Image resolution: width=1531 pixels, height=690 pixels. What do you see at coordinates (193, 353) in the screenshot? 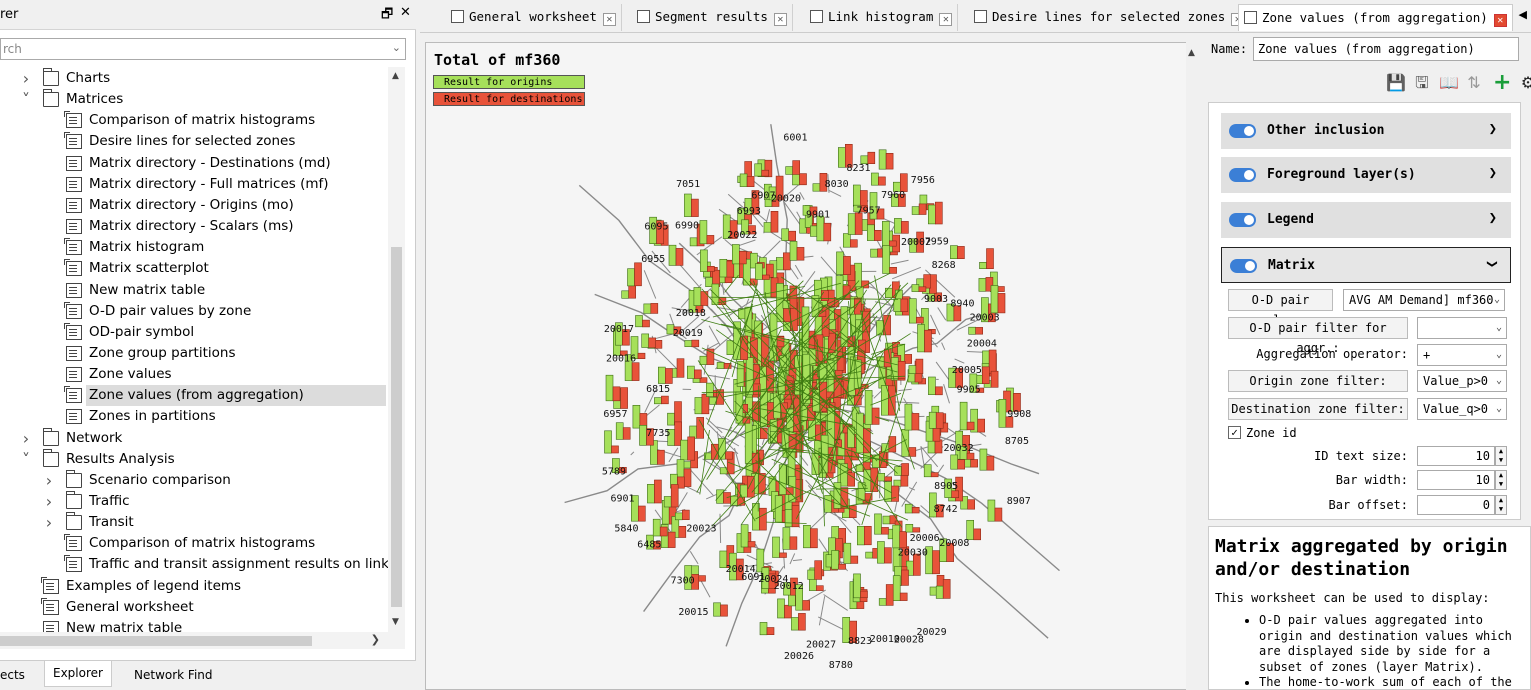
I see `tree-item: Zone group partitions` at bounding box center [193, 353].